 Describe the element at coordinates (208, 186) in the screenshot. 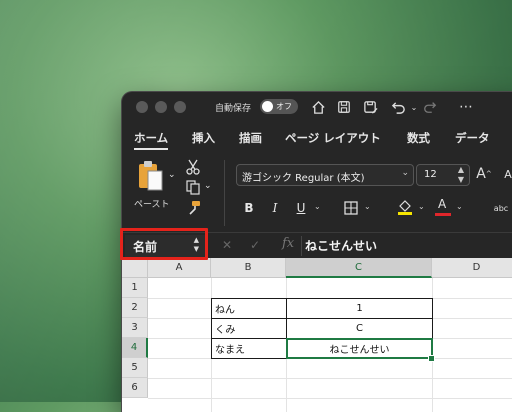

I see `copy-chevron-icon: ⌄` at that location.